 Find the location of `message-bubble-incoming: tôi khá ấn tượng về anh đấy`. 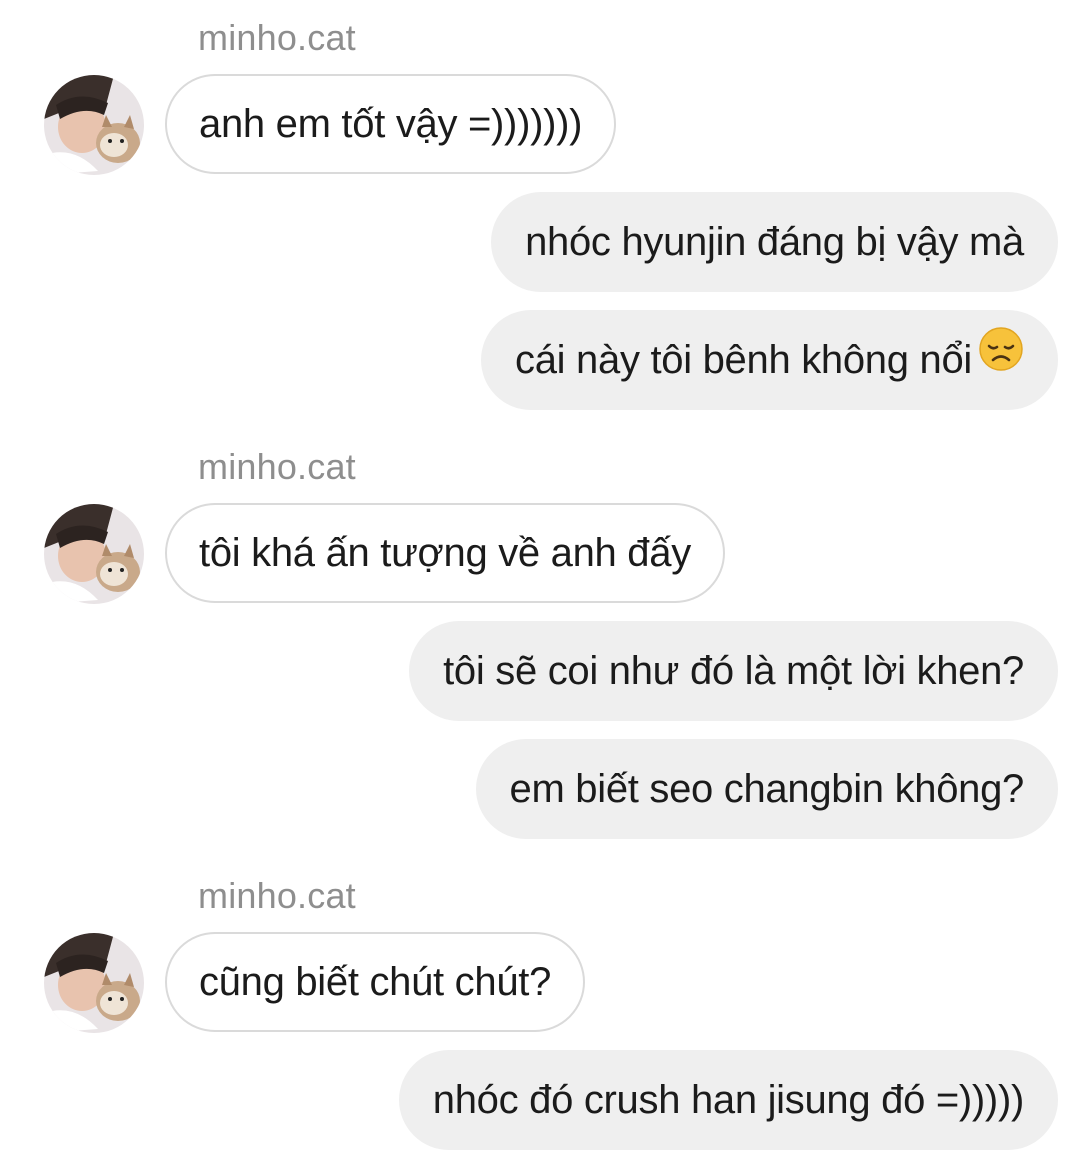

message-bubble-incoming: tôi khá ấn tượng về anh đấy is located at coordinates (445, 553).